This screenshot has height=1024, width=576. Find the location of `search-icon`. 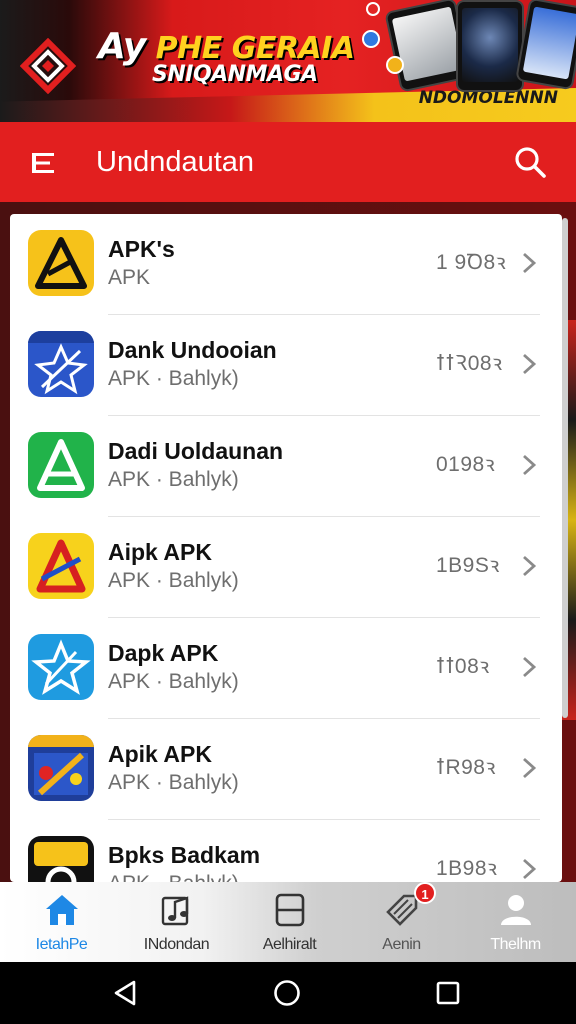

search-icon is located at coordinates (530, 162).